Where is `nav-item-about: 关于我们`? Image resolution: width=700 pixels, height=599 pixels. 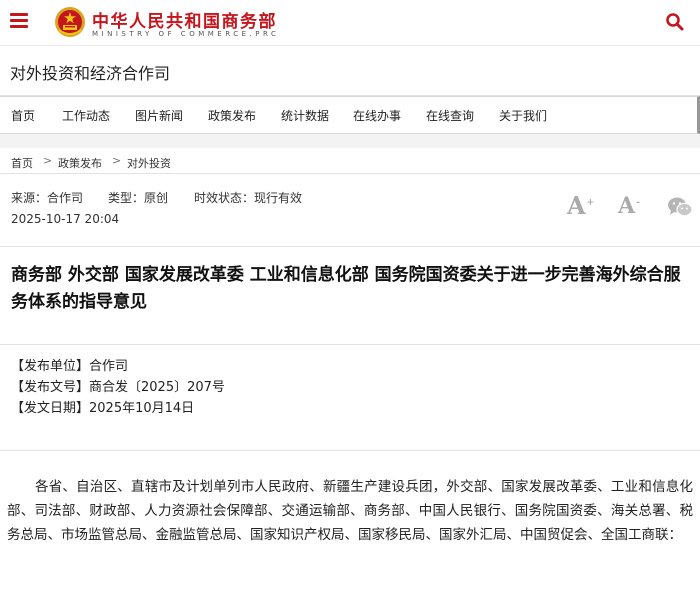 nav-item-about: 关于我们 is located at coordinates (523, 115).